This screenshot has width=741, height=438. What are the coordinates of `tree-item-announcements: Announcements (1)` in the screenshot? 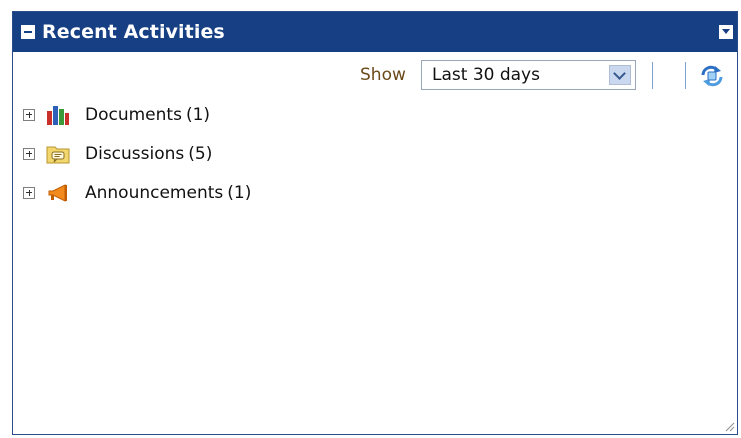 It's located at (137, 192).